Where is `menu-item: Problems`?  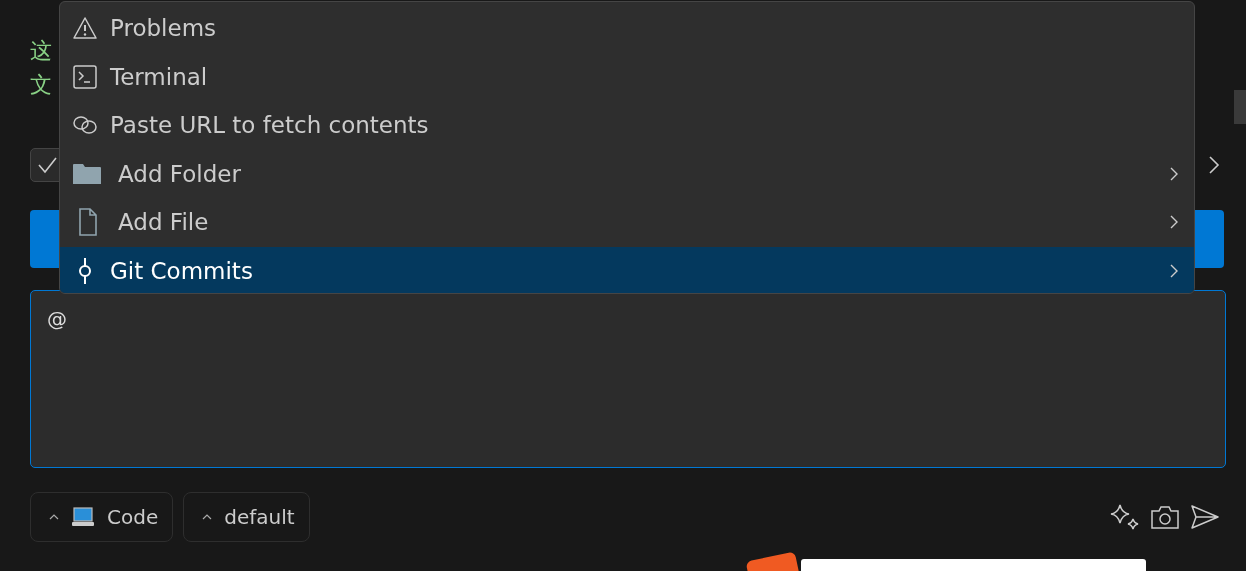
menu-item: Problems is located at coordinates (627, 28).